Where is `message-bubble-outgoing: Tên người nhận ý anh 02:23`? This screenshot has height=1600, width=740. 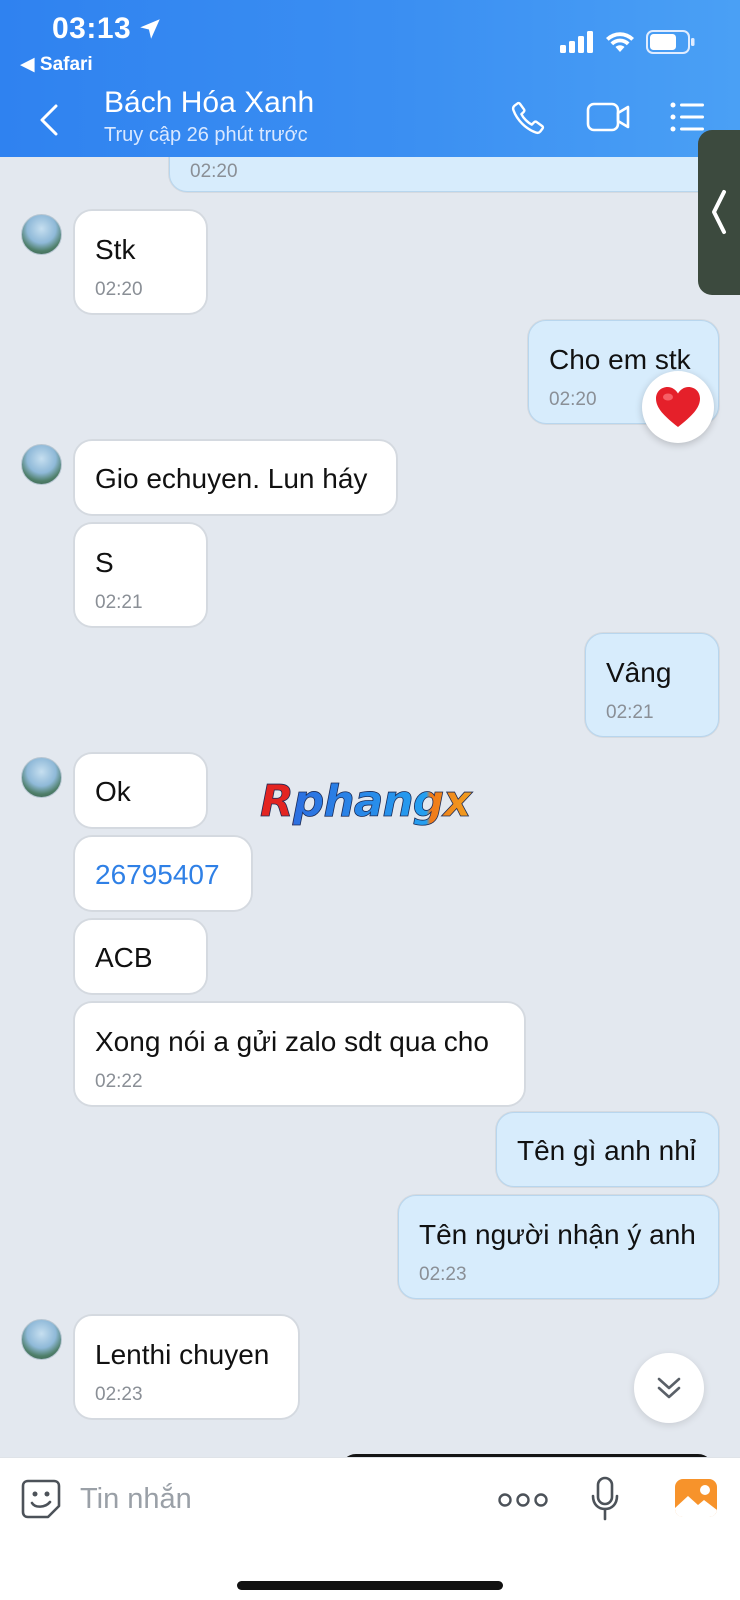 message-bubble-outgoing: Tên người nhận ý anh 02:23 is located at coordinates (558, 1247).